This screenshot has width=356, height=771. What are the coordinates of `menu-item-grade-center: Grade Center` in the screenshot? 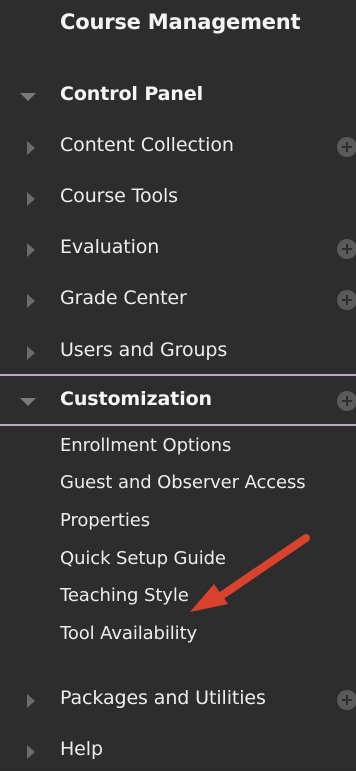 It's located at (178, 300).